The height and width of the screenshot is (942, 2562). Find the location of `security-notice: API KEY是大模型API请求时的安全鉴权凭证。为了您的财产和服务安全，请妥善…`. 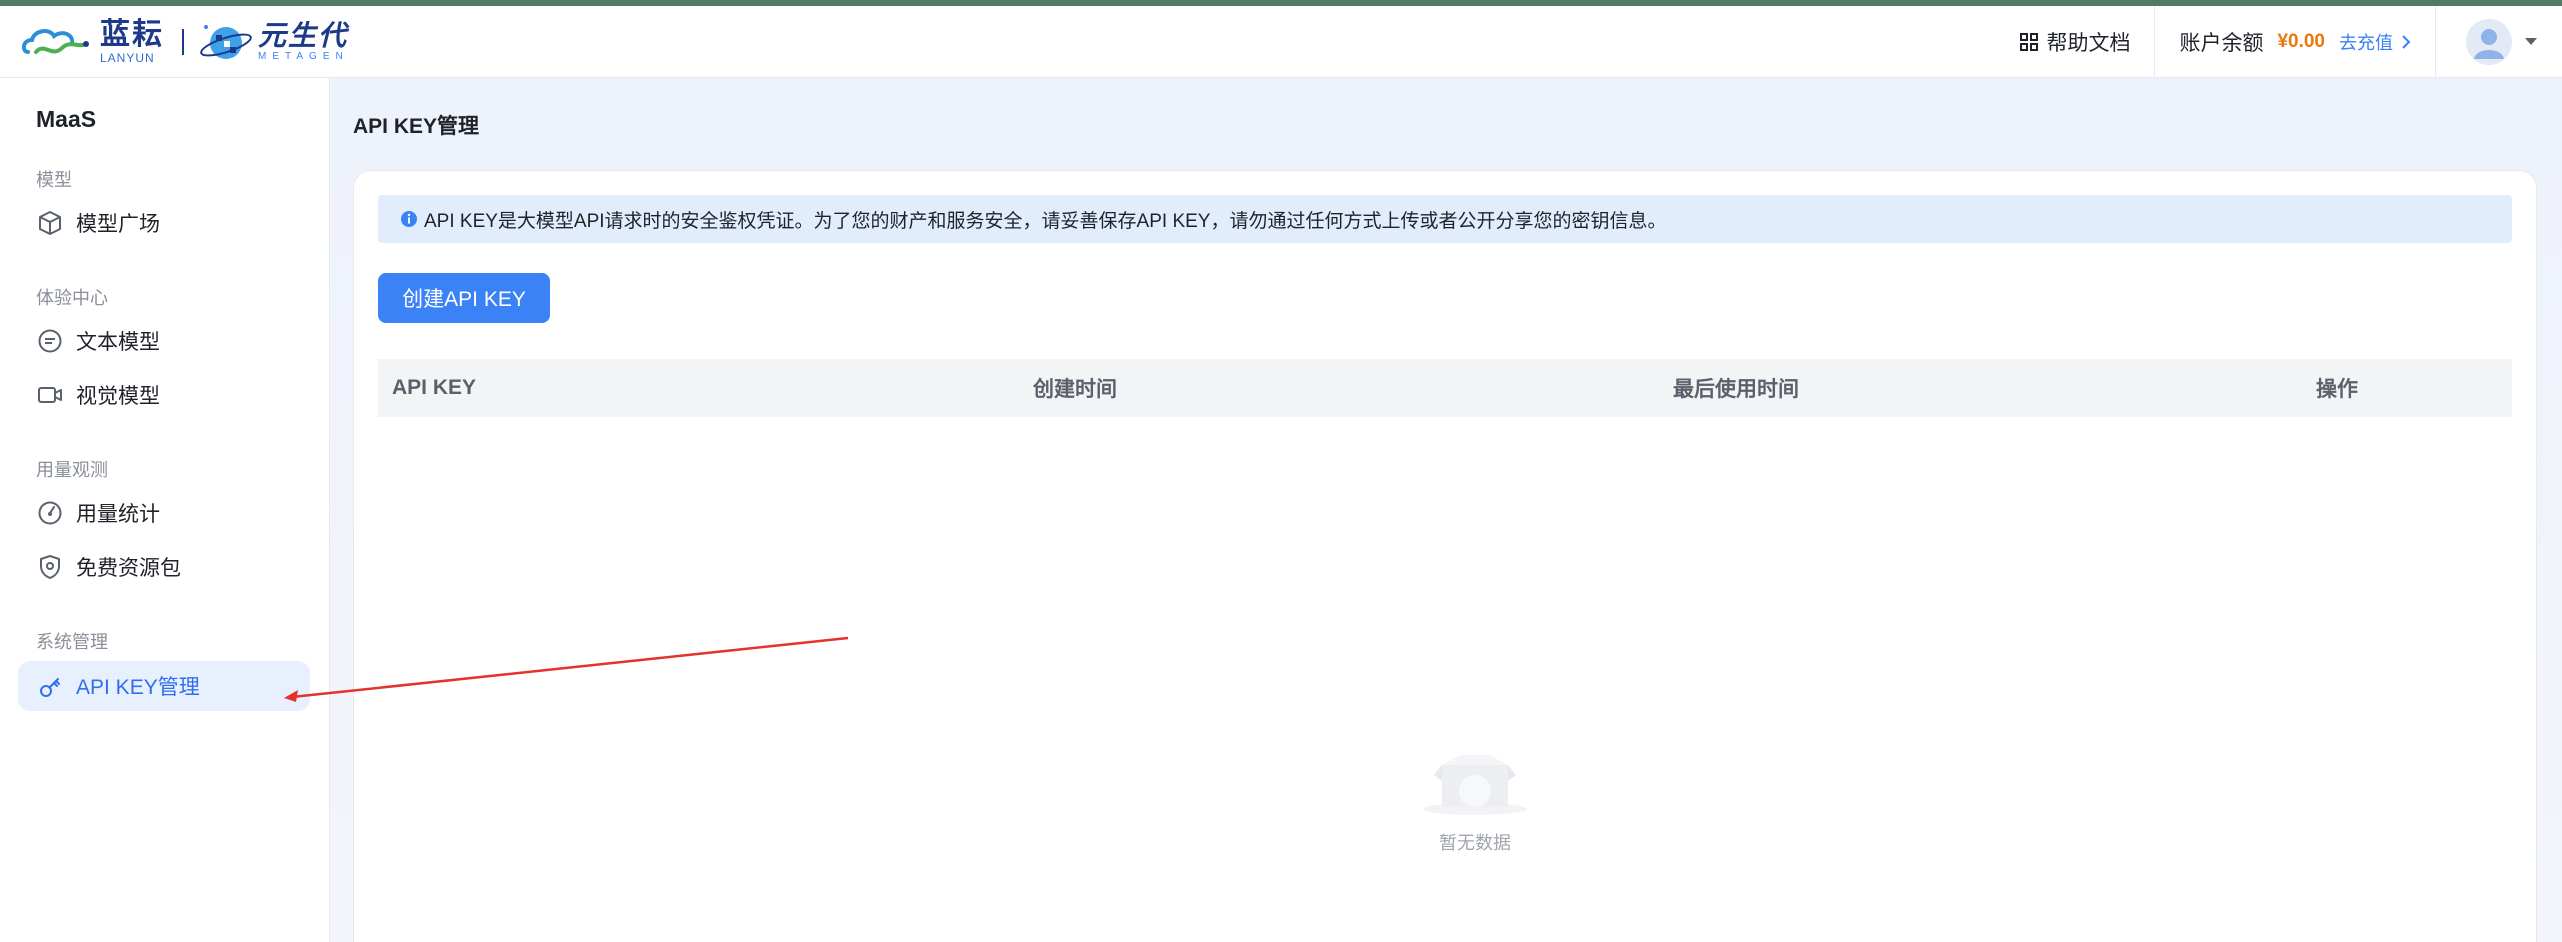

security-notice: API KEY是大模型API请求时的安全鉴权凭证。为了您的财产和服务安全，请妥善… is located at coordinates (1445, 219).